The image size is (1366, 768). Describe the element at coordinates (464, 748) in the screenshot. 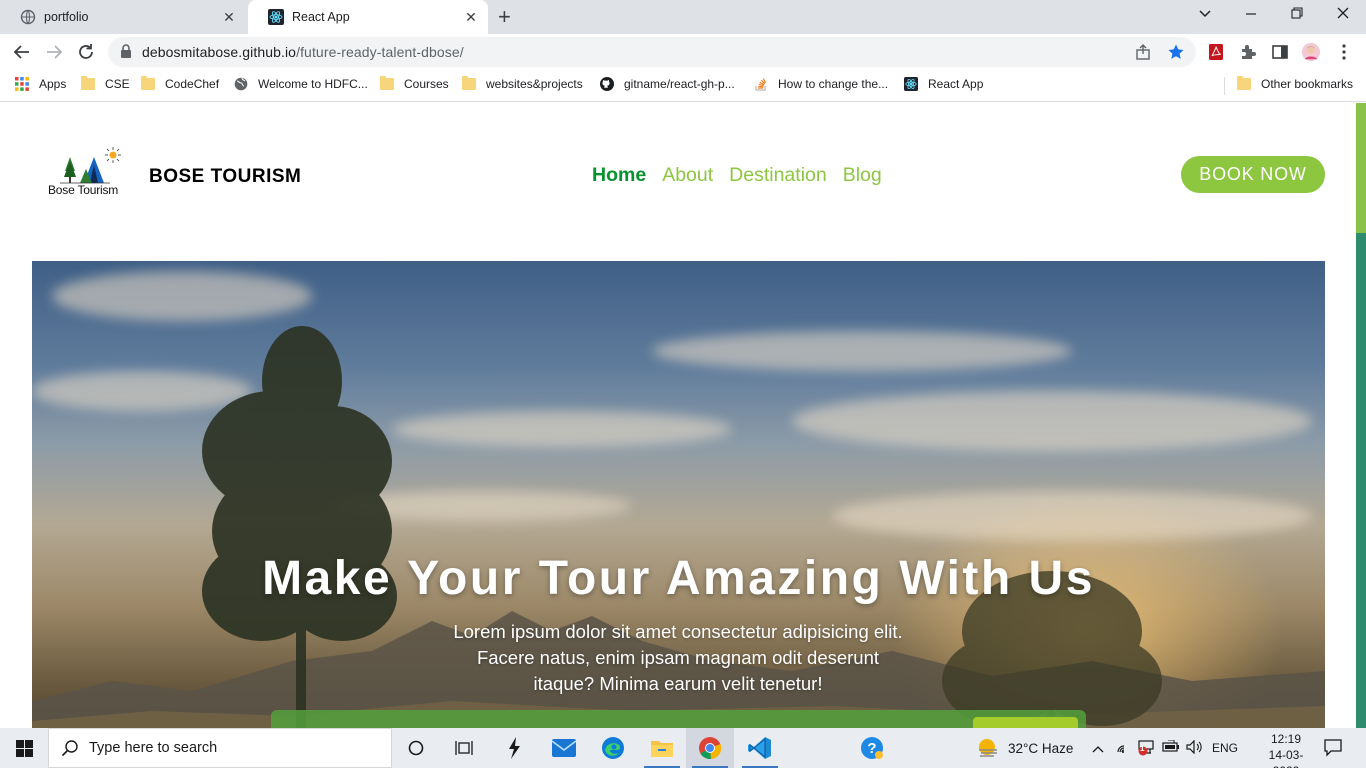

I see `task-view-icon` at that location.